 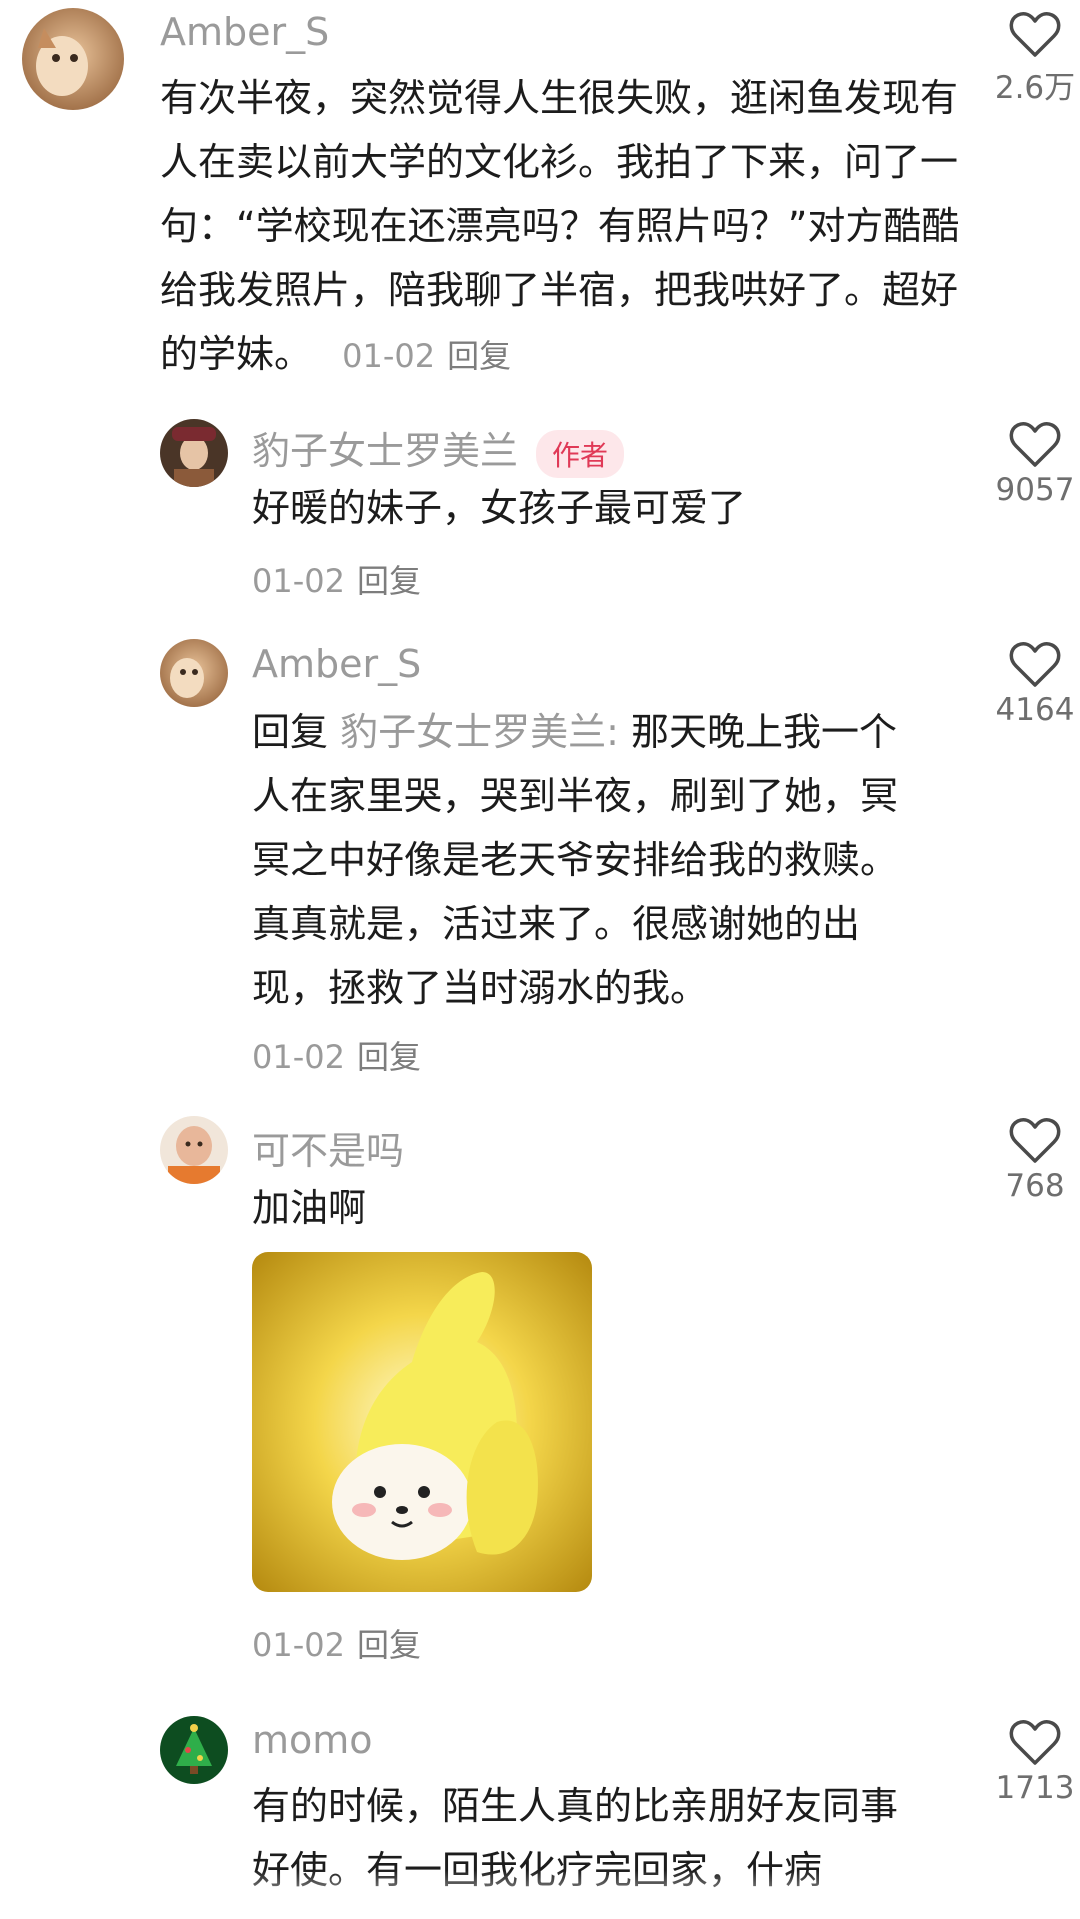 What do you see at coordinates (1035, 490) in the screenshot?
I see `like-count: 9057` at bounding box center [1035, 490].